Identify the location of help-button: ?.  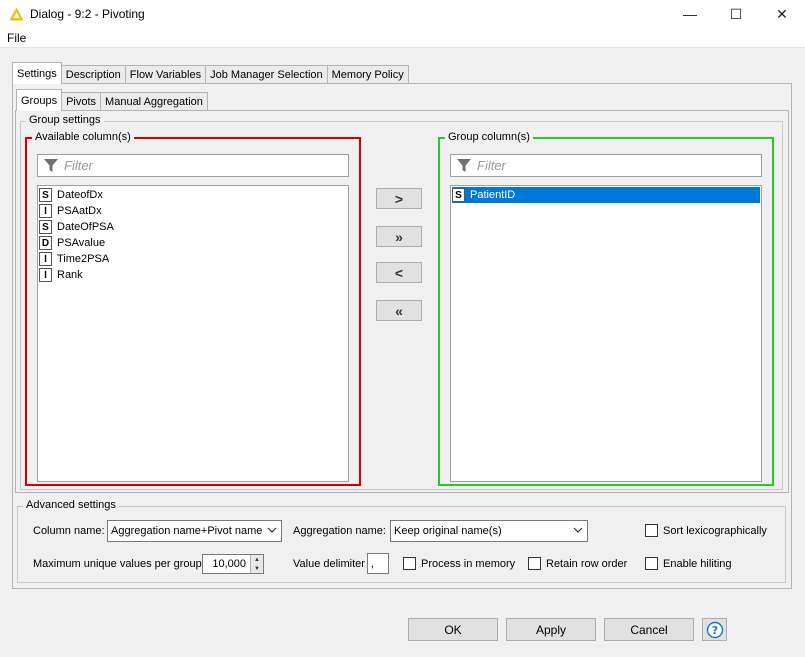
(714, 629).